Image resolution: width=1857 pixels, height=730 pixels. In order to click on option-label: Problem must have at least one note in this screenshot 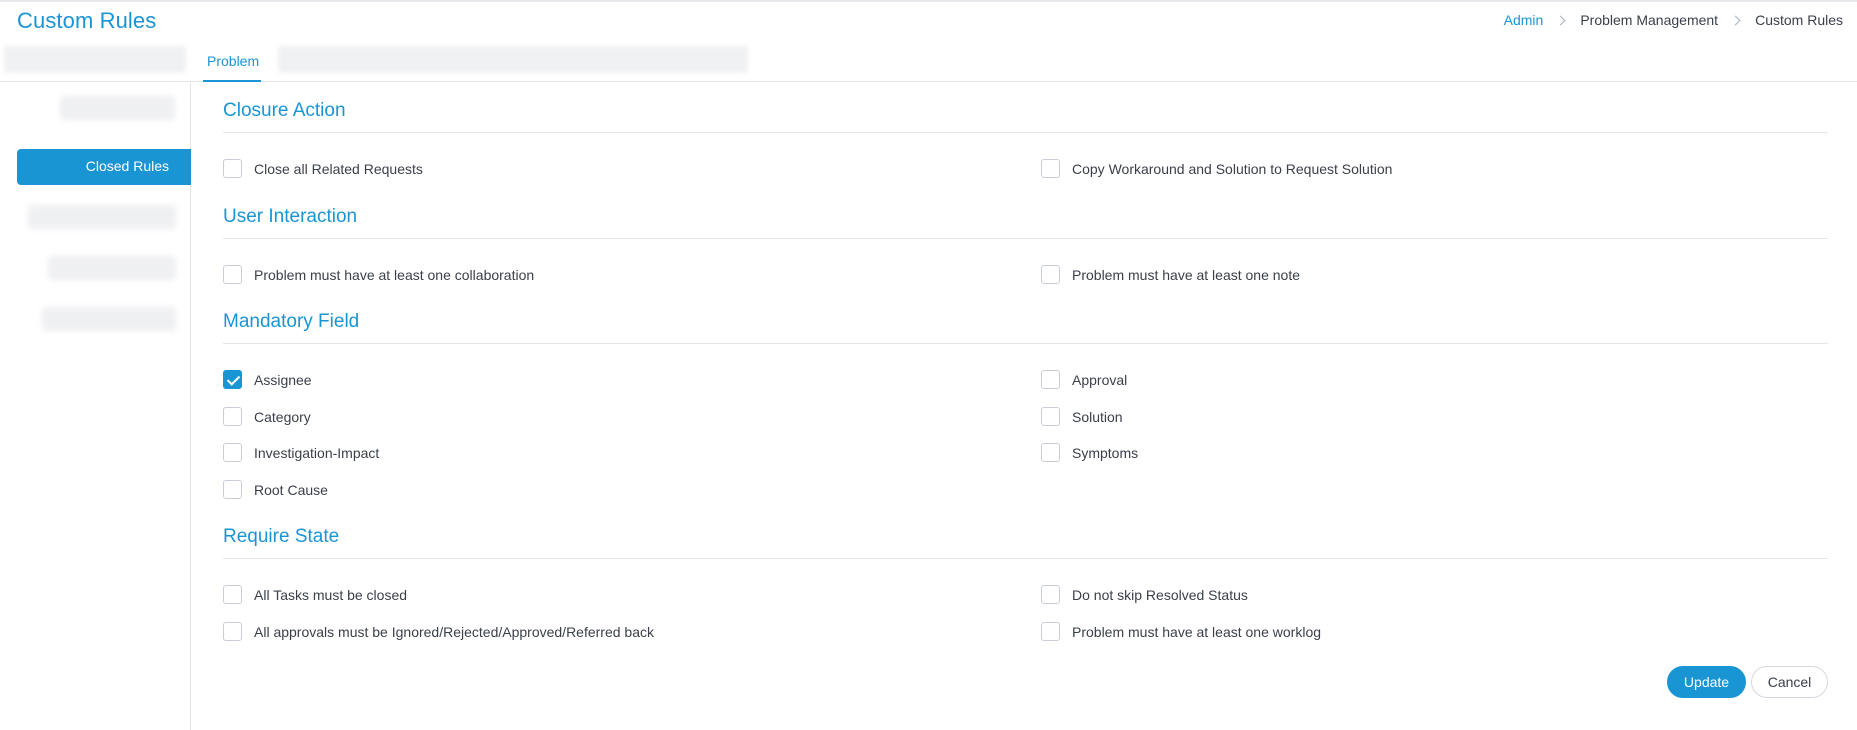, I will do `click(1186, 274)`.